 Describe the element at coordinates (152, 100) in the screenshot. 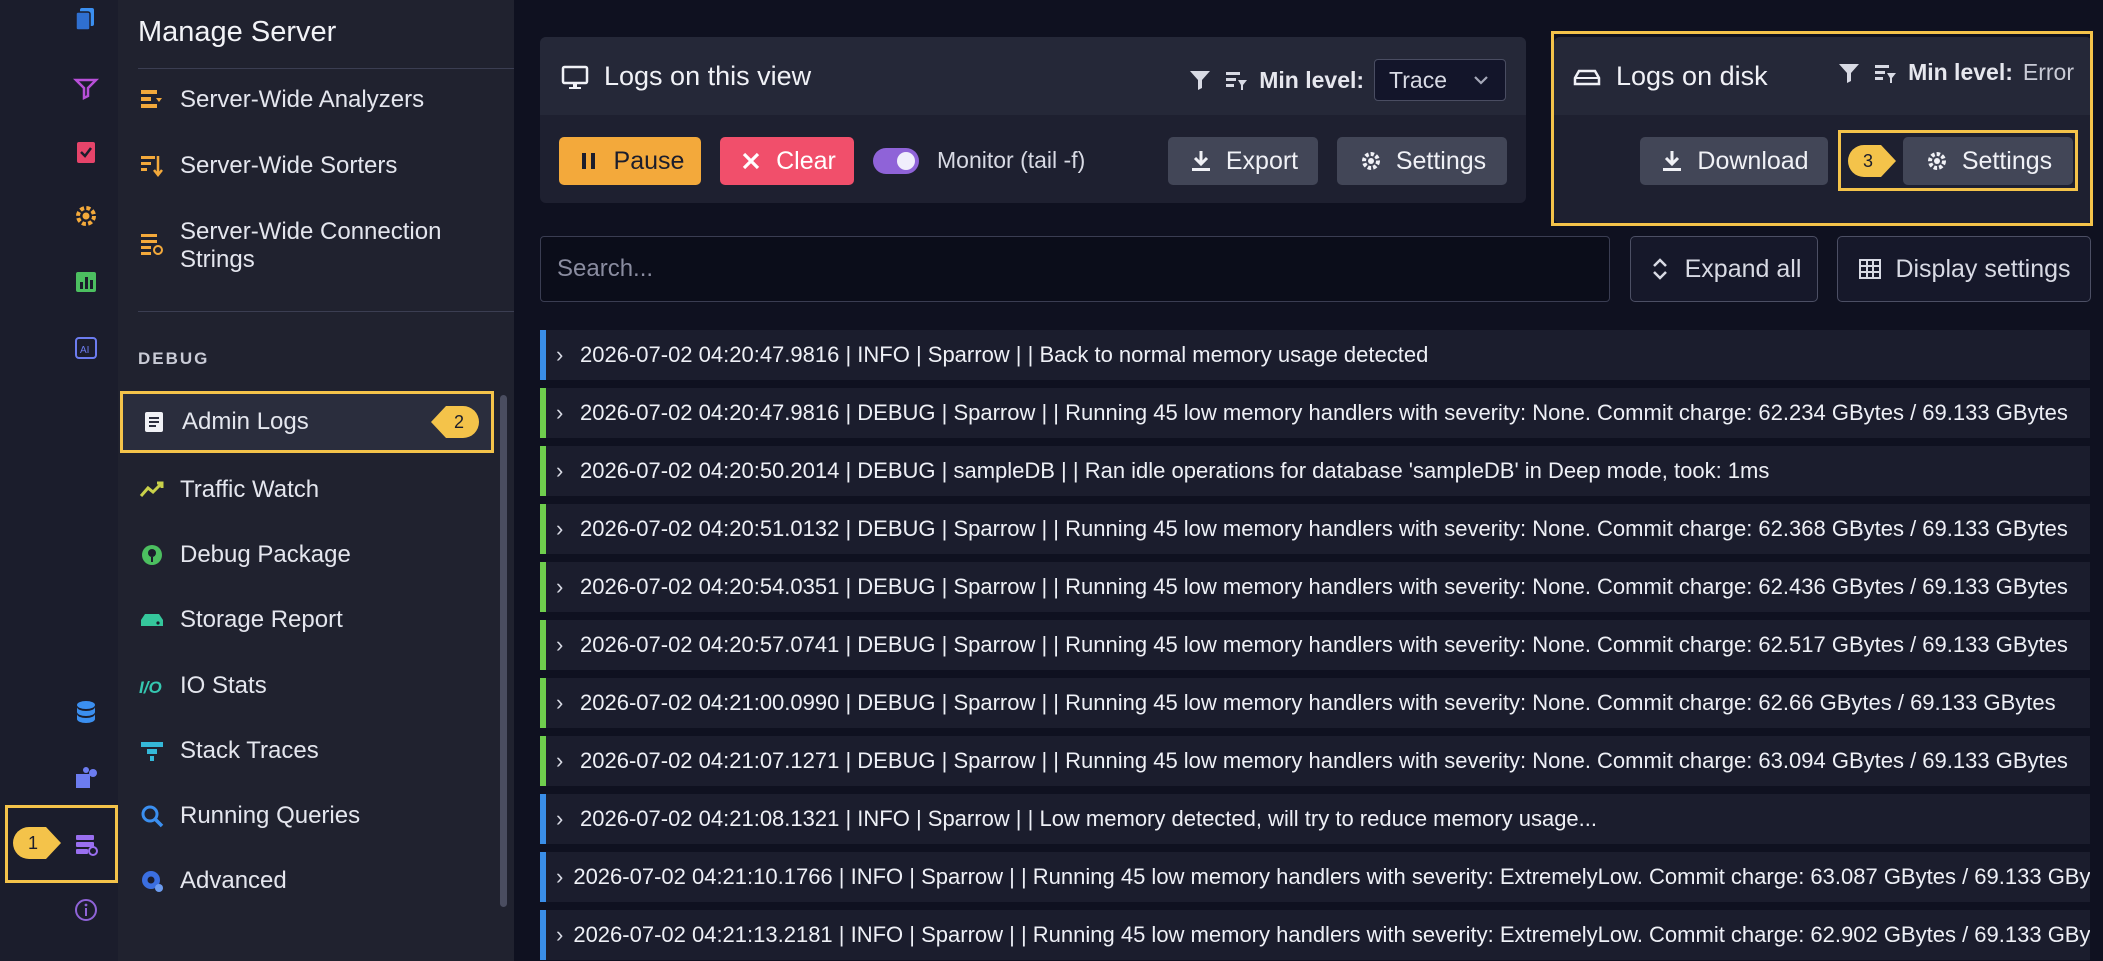

I see `analyzers-icon` at that location.